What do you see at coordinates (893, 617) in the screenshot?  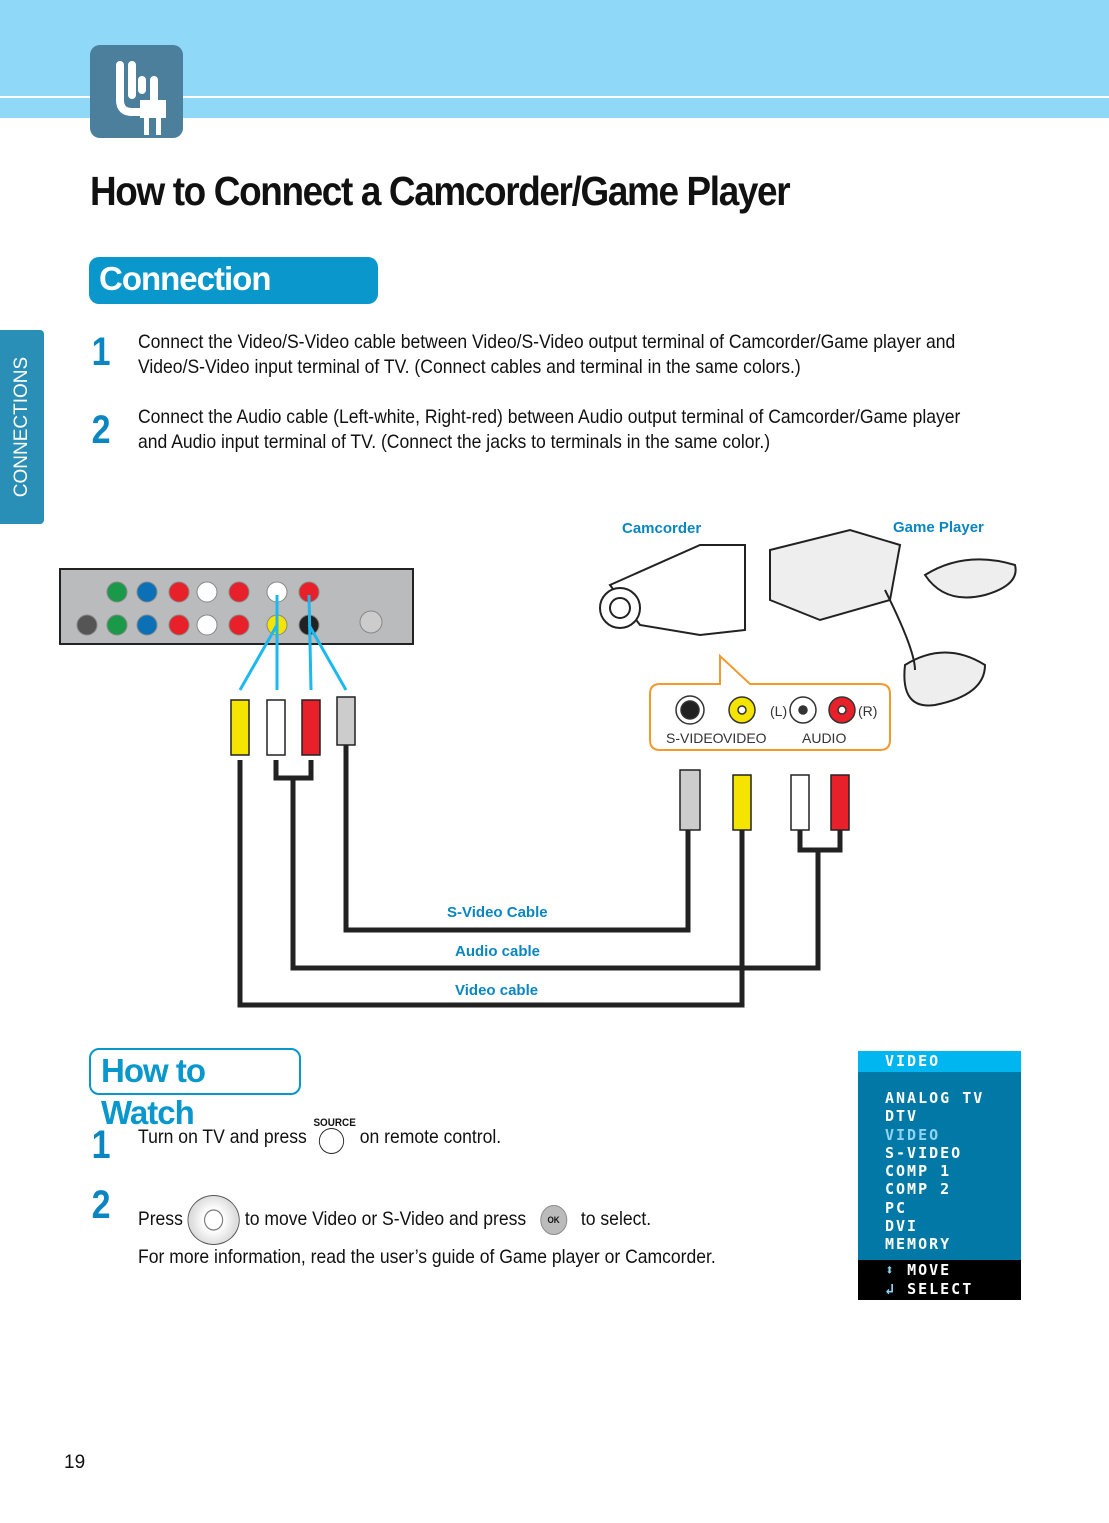 I see `game-player-icon` at bounding box center [893, 617].